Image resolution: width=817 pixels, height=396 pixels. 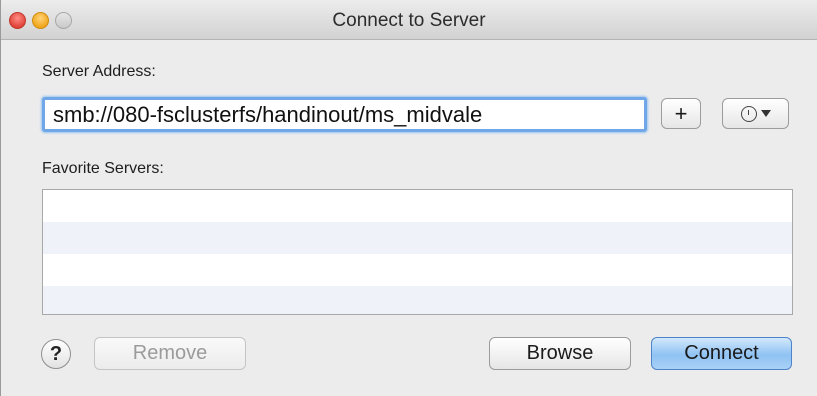 I want to click on chevron-down-icon, so click(x=765, y=113).